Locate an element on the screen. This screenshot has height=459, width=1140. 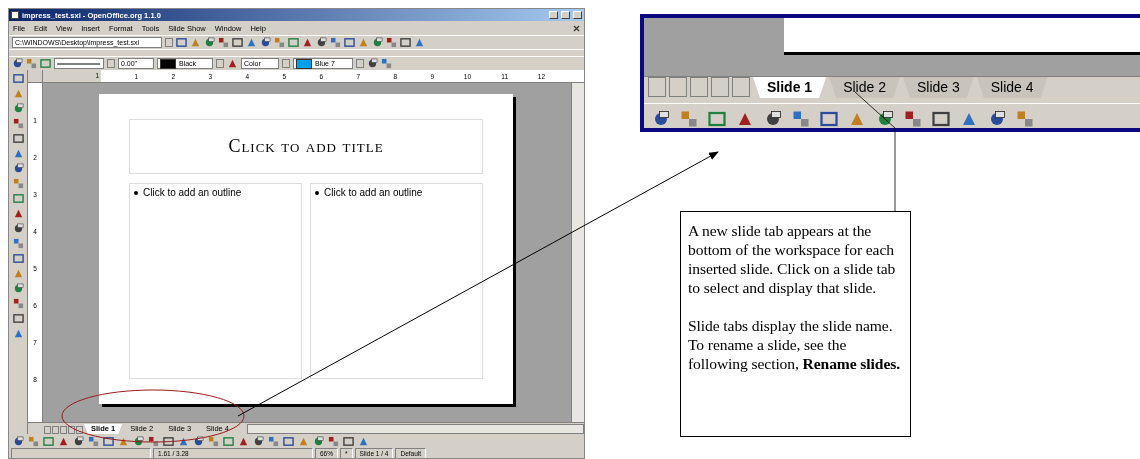
minimize-button is located at coordinates (553, 15).